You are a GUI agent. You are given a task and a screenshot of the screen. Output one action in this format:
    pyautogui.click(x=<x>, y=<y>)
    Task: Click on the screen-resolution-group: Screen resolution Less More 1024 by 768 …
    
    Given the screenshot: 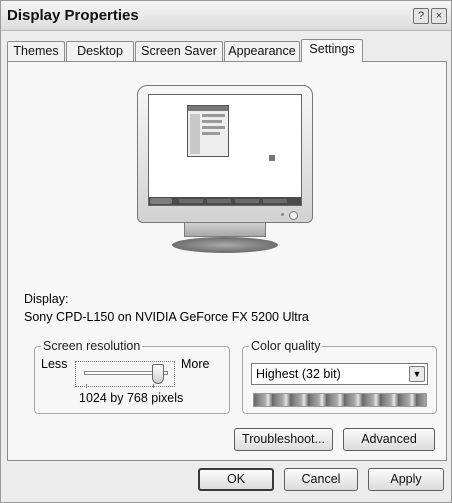 What is the action you would take?
    pyautogui.click(x=132, y=376)
    